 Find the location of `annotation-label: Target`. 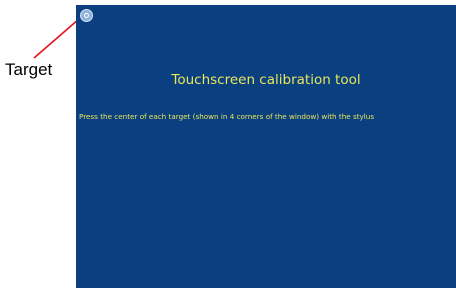

annotation-label: Target is located at coordinates (29, 69).